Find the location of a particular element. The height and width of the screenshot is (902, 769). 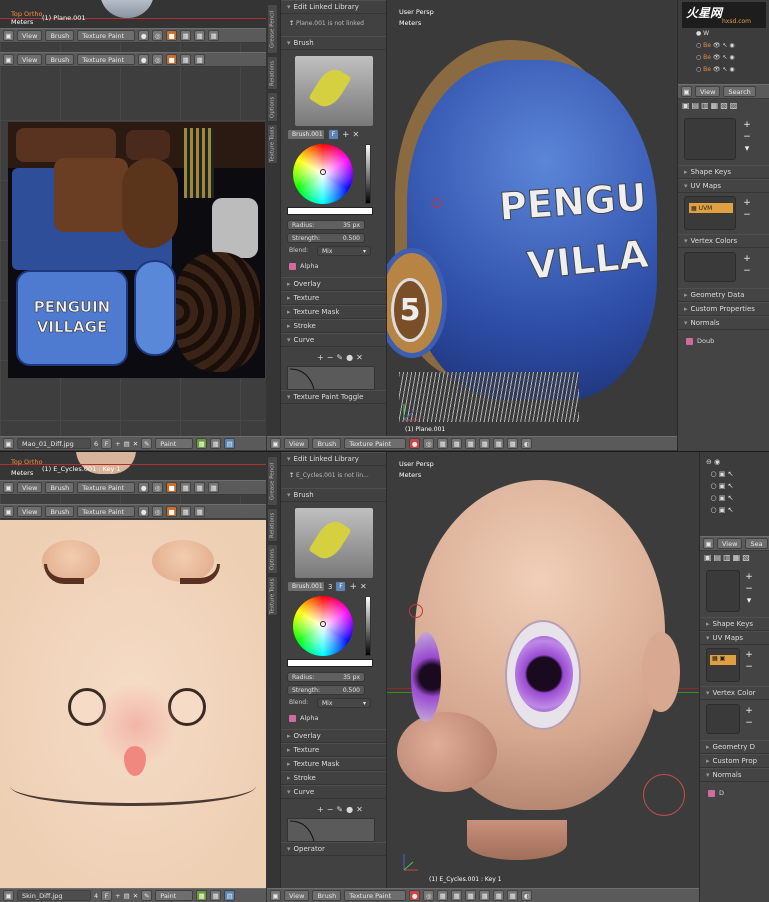

alpha-checkbox-b: Alpha is located at coordinates (303, 718).